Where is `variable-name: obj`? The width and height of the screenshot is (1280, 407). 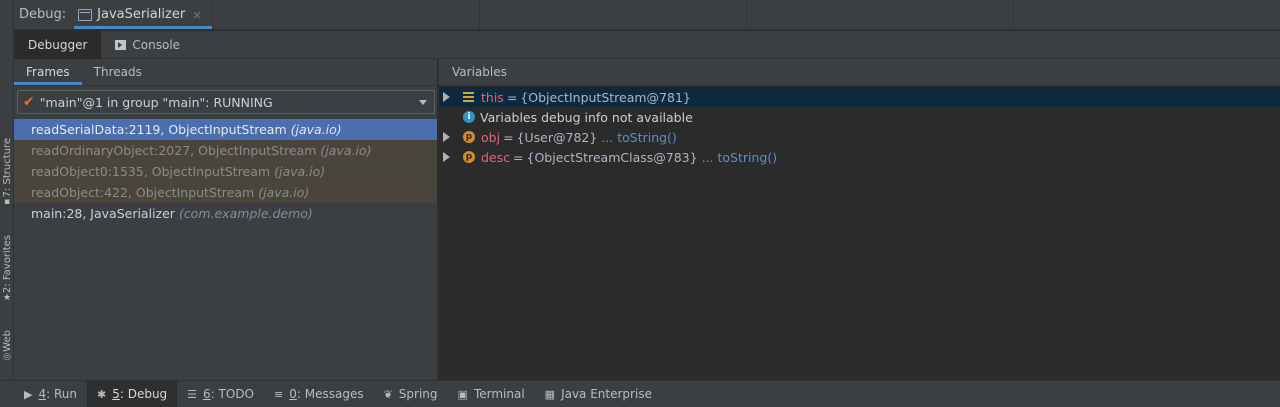
variable-name: obj is located at coordinates (491, 137).